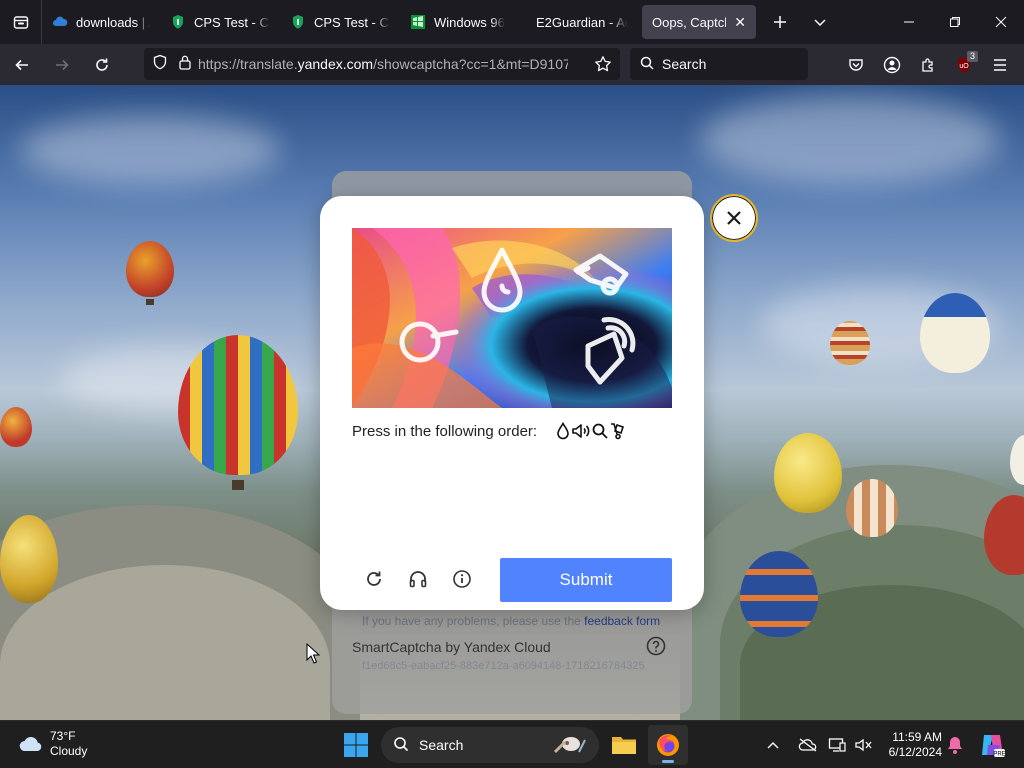 The height and width of the screenshot is (768, 1024). I want to click on volume-button, so click(863, 745).